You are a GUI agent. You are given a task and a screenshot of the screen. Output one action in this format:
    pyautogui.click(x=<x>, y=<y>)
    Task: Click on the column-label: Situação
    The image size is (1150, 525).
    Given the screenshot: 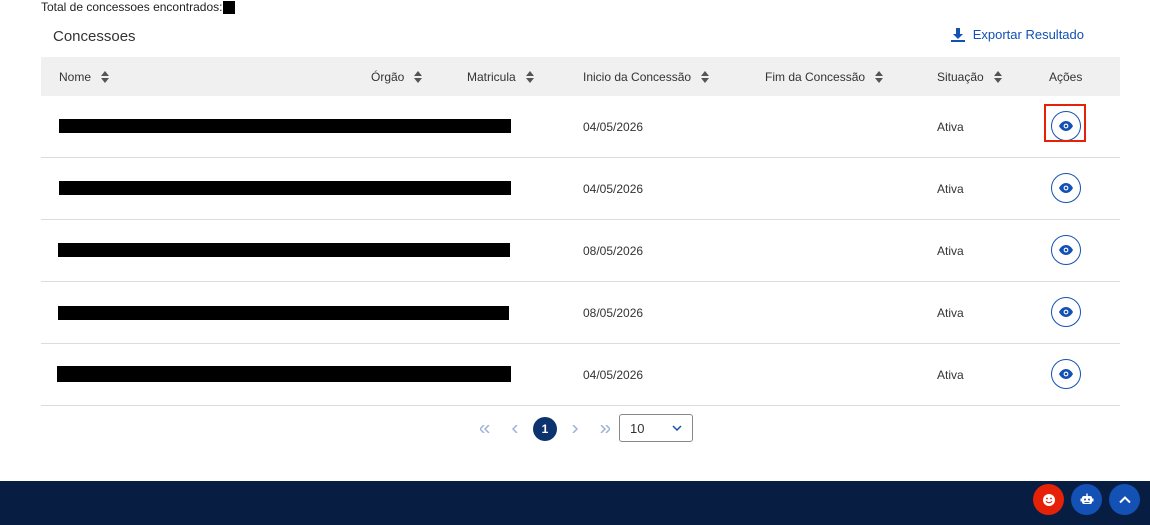 What is the action you would take?
    pyautogui.click(x=960, y=76)
    